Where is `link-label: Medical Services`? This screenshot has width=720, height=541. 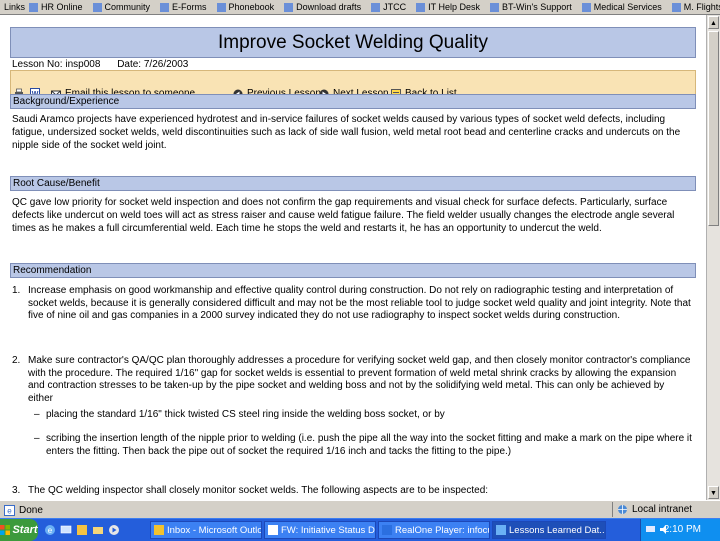
link-label: Medical Services is located at coordinates (627, 7).